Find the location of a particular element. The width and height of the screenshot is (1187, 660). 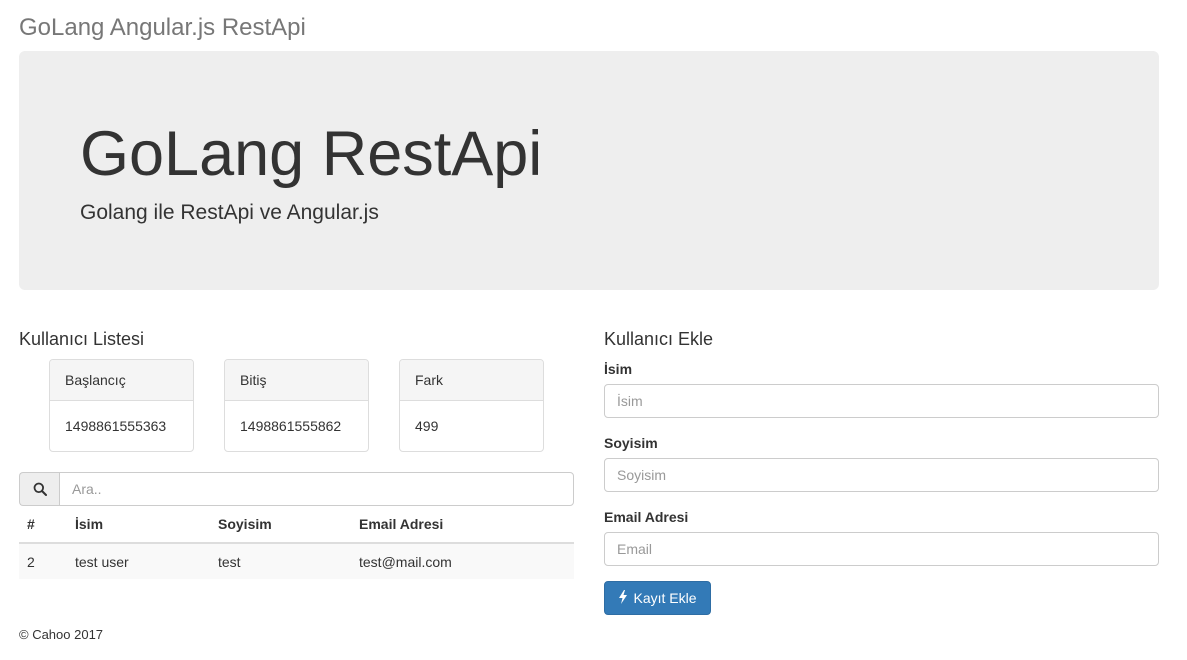

table-header-row: # İsim Soyisim Email Adresi is located at coordinates (296, 525).